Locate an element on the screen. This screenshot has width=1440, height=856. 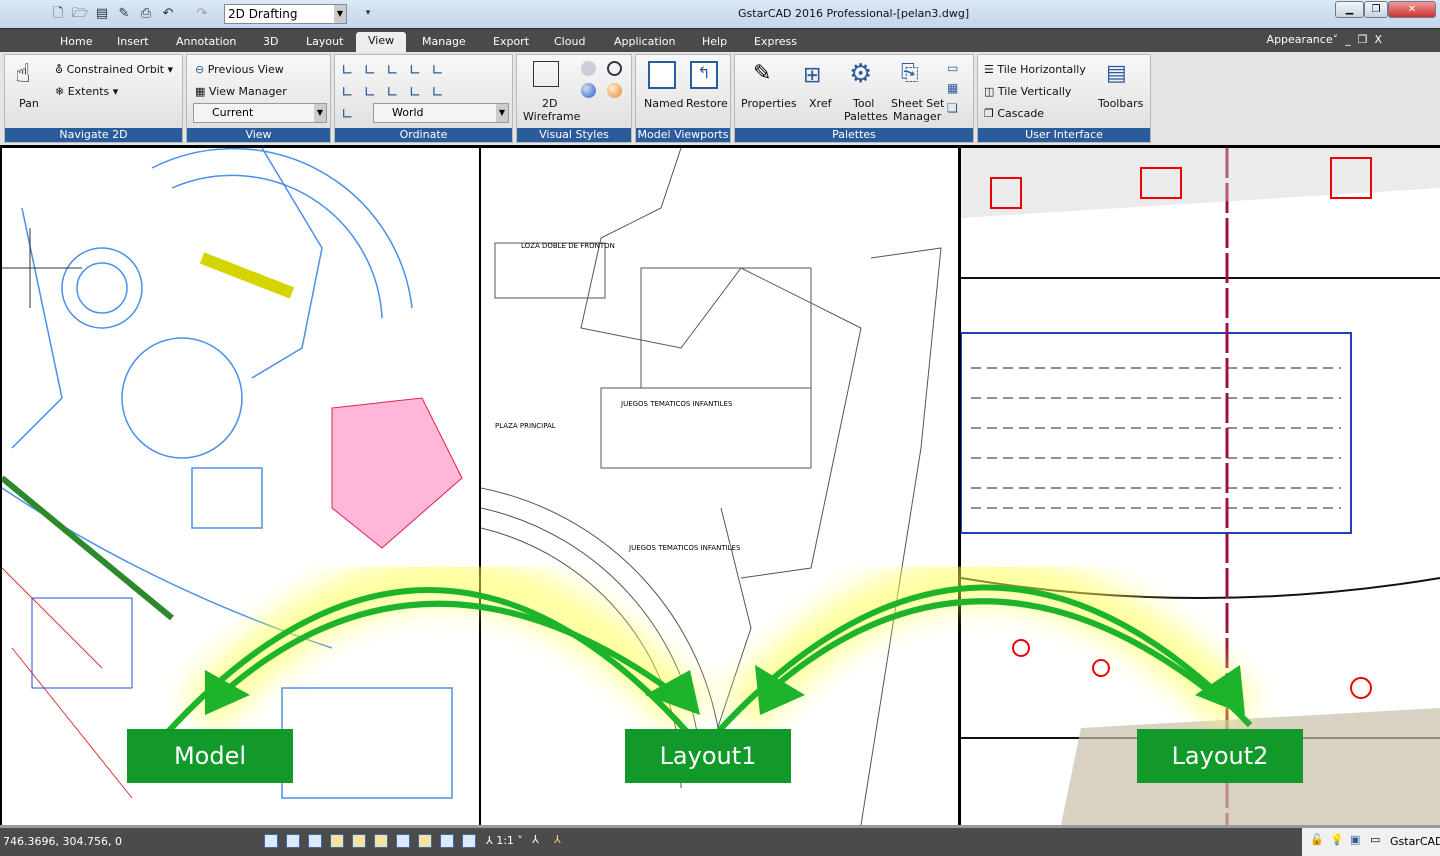
lock-icon: 🔓 is located at coordinates (1317, 839).